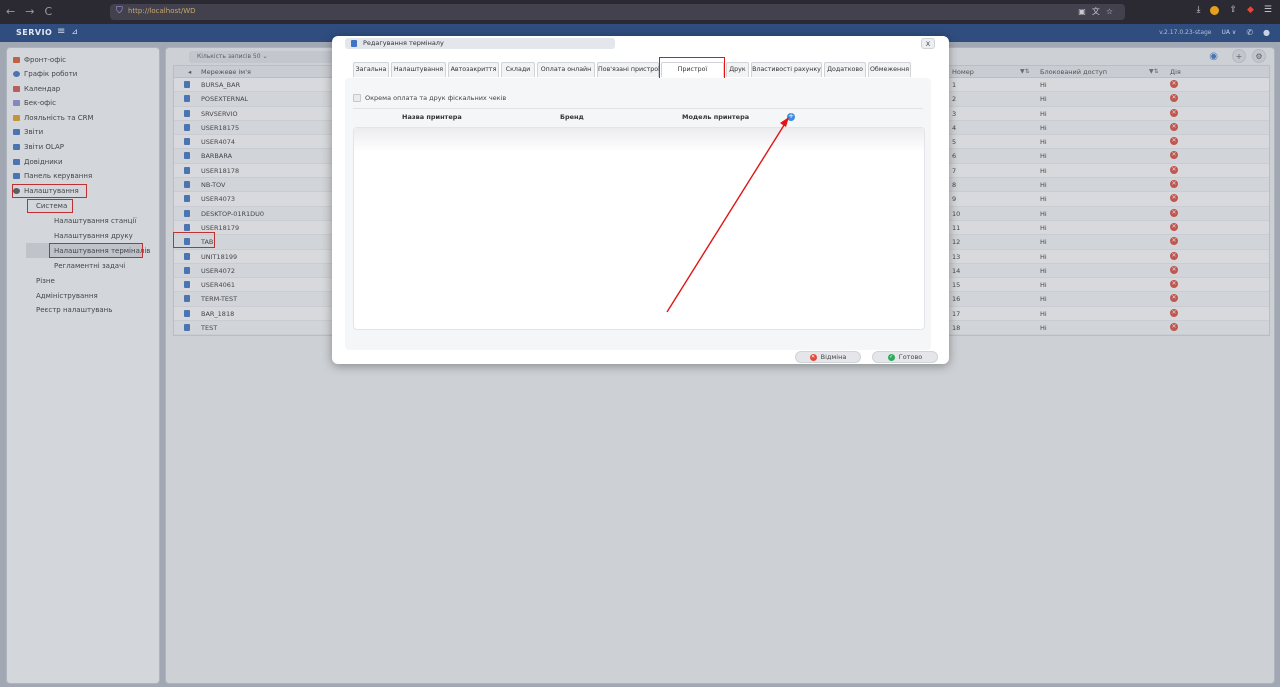  Describe the element at coordinates (1185, 32) in the screenshot. I see `version-label: v.2.17.0.23-stage` at that location.